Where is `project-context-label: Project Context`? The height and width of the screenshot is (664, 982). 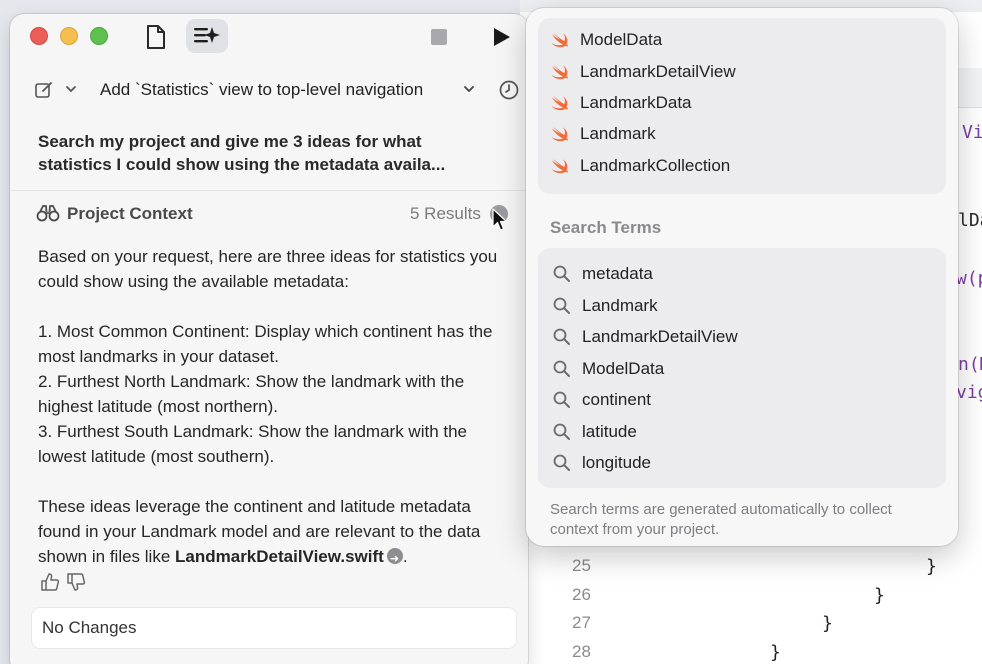
project-context-label: Project Context is located at coordinates (130, 213).